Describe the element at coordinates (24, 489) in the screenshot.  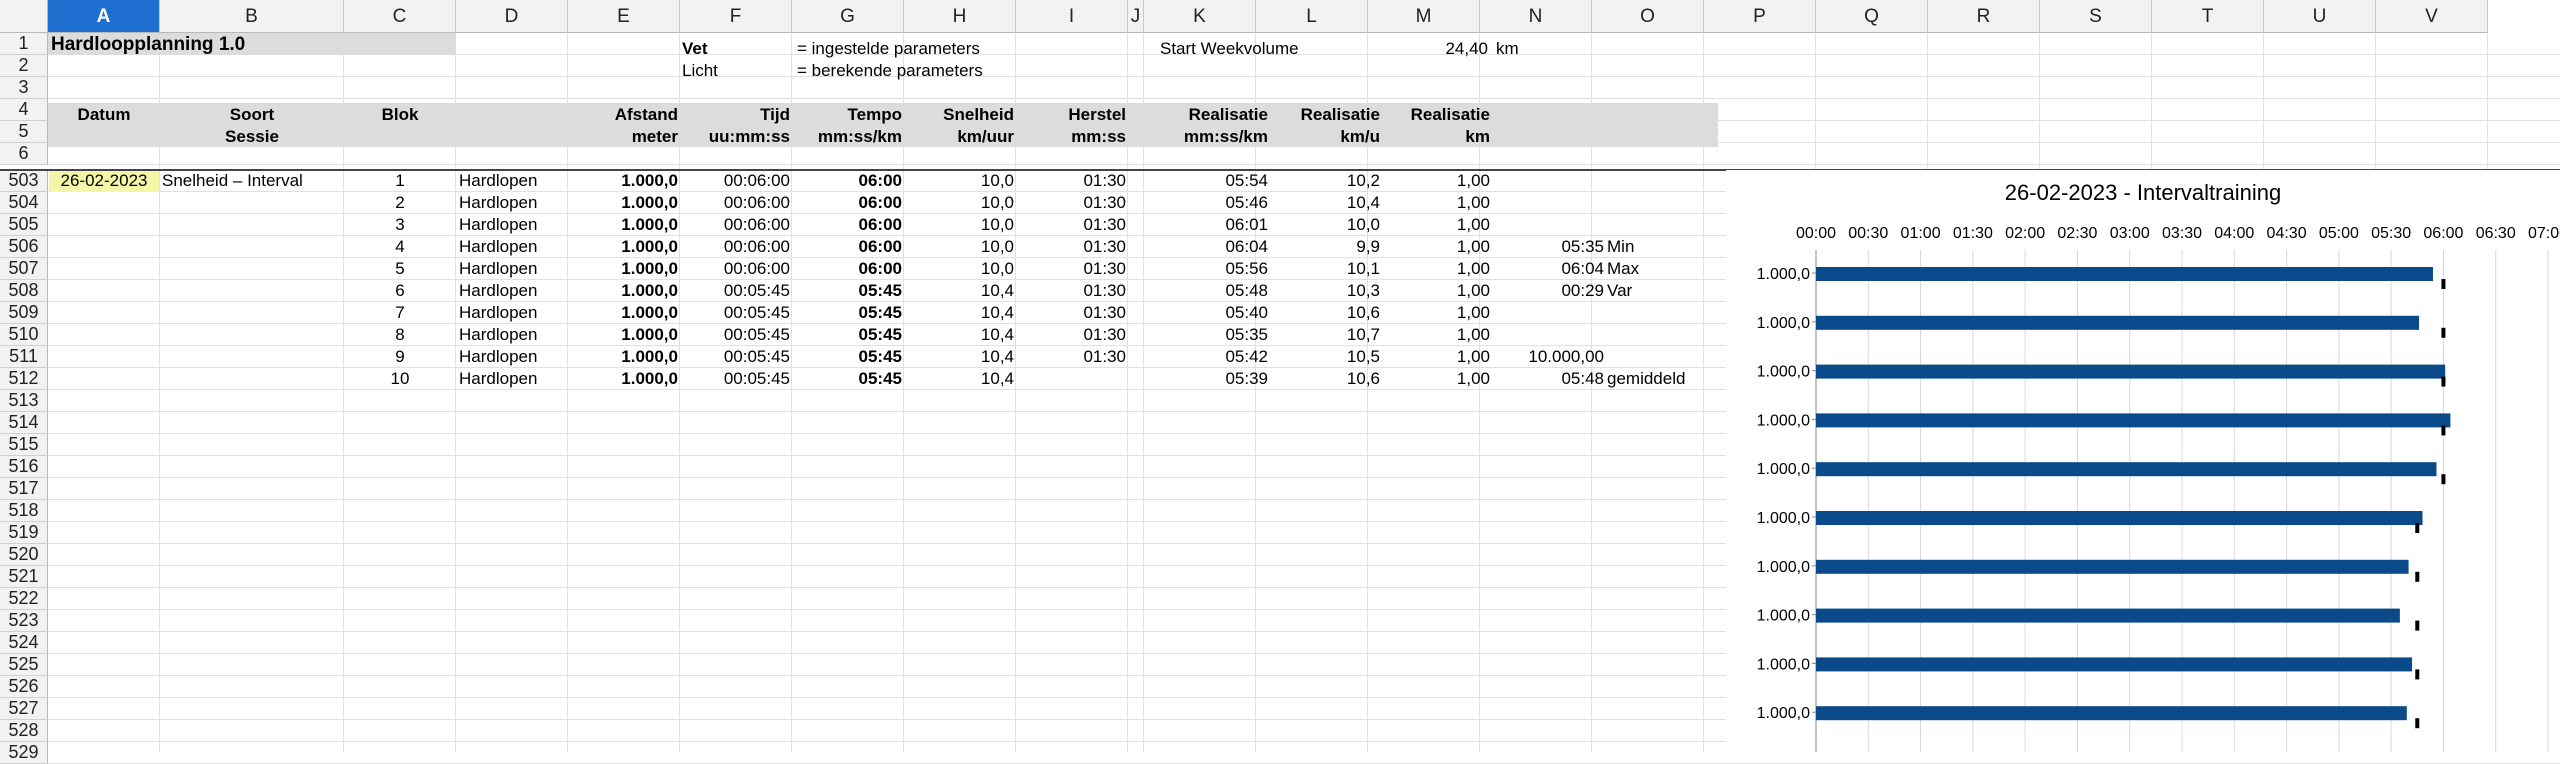
I see `row-header: 517` at that location.